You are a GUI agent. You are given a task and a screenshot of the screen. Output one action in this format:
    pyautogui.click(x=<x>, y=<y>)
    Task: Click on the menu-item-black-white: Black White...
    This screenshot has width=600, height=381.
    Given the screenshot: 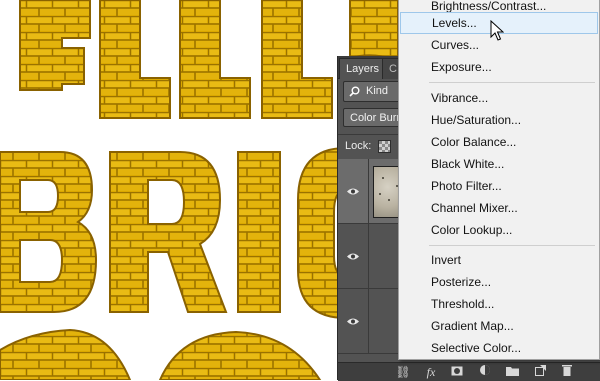 What is the action you would take?
    pyautogui.click(x=499, y=164)
    